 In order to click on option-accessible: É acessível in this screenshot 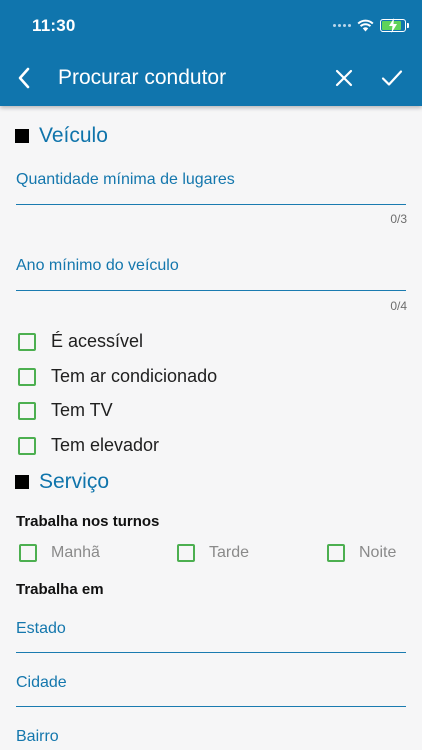, I will do `click(80, 341)`.